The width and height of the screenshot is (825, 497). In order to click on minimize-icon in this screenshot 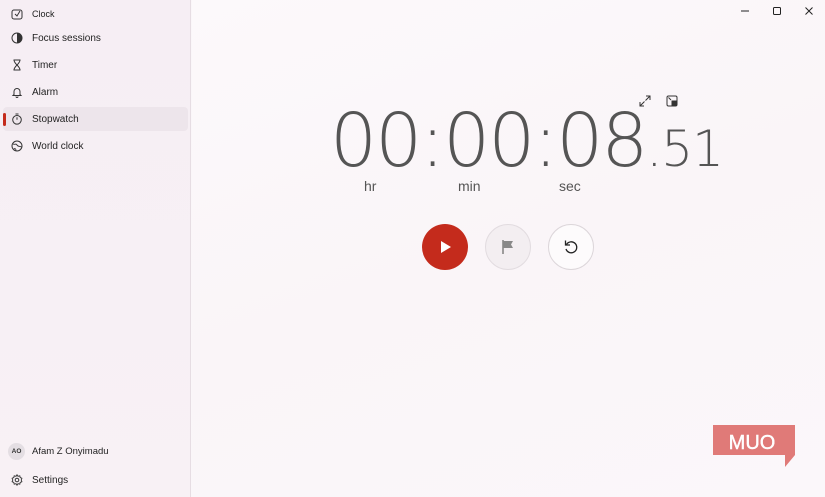, I will do `click(745, 11)`.